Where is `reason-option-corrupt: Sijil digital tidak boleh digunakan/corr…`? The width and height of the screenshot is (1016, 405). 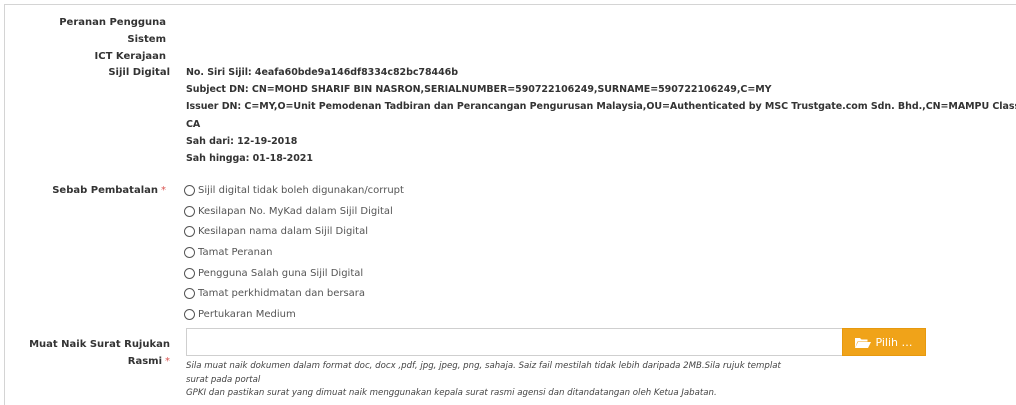 reason-option-corrupt: Sijil digital tidak boleh digunakan/corr… is located at coordinates (294, 190).